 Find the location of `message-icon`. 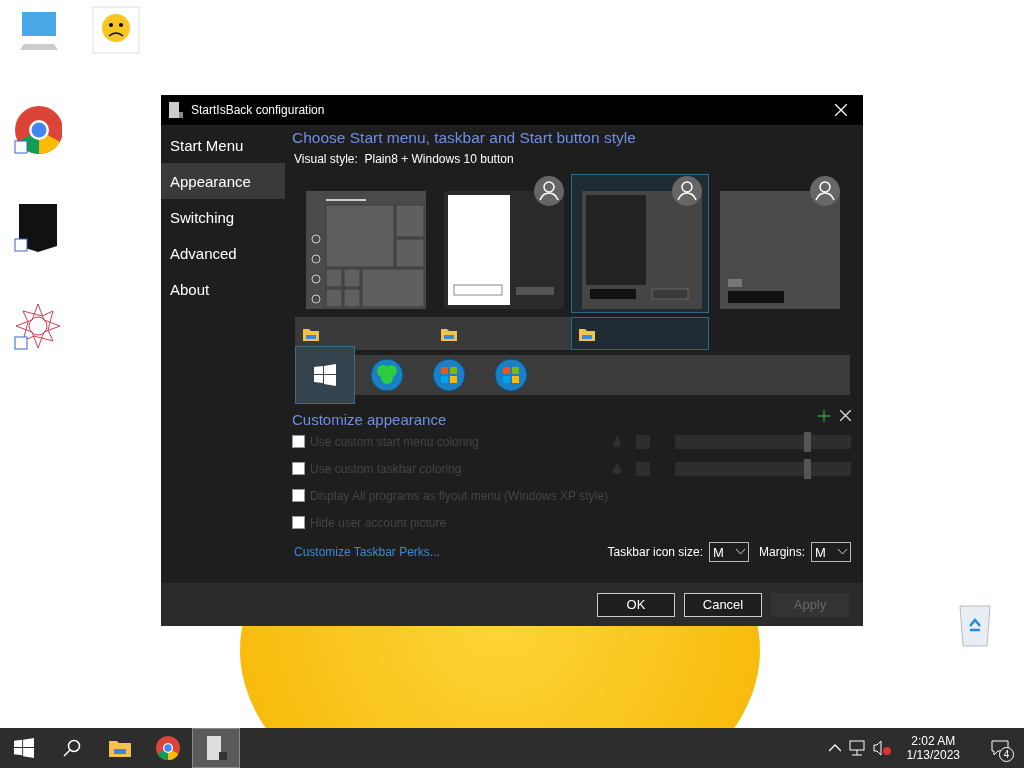

message-icon is located at coordinates (1000, 748).